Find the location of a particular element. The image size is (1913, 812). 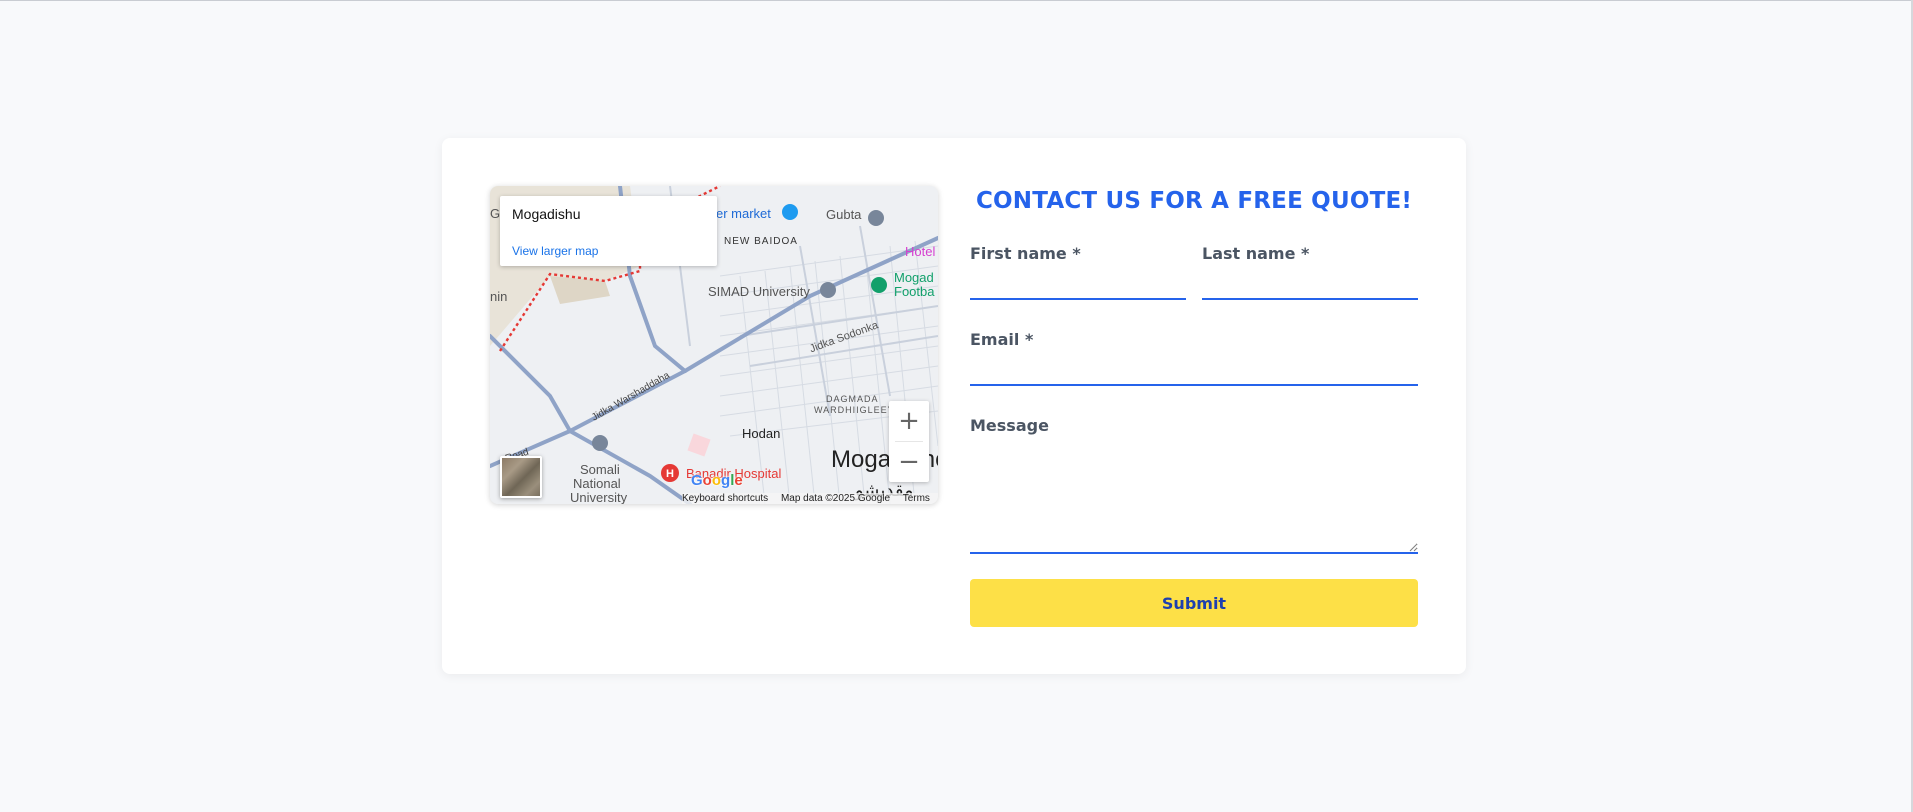

map-label-mogad: Mogad is located at coordinates (914, 277).